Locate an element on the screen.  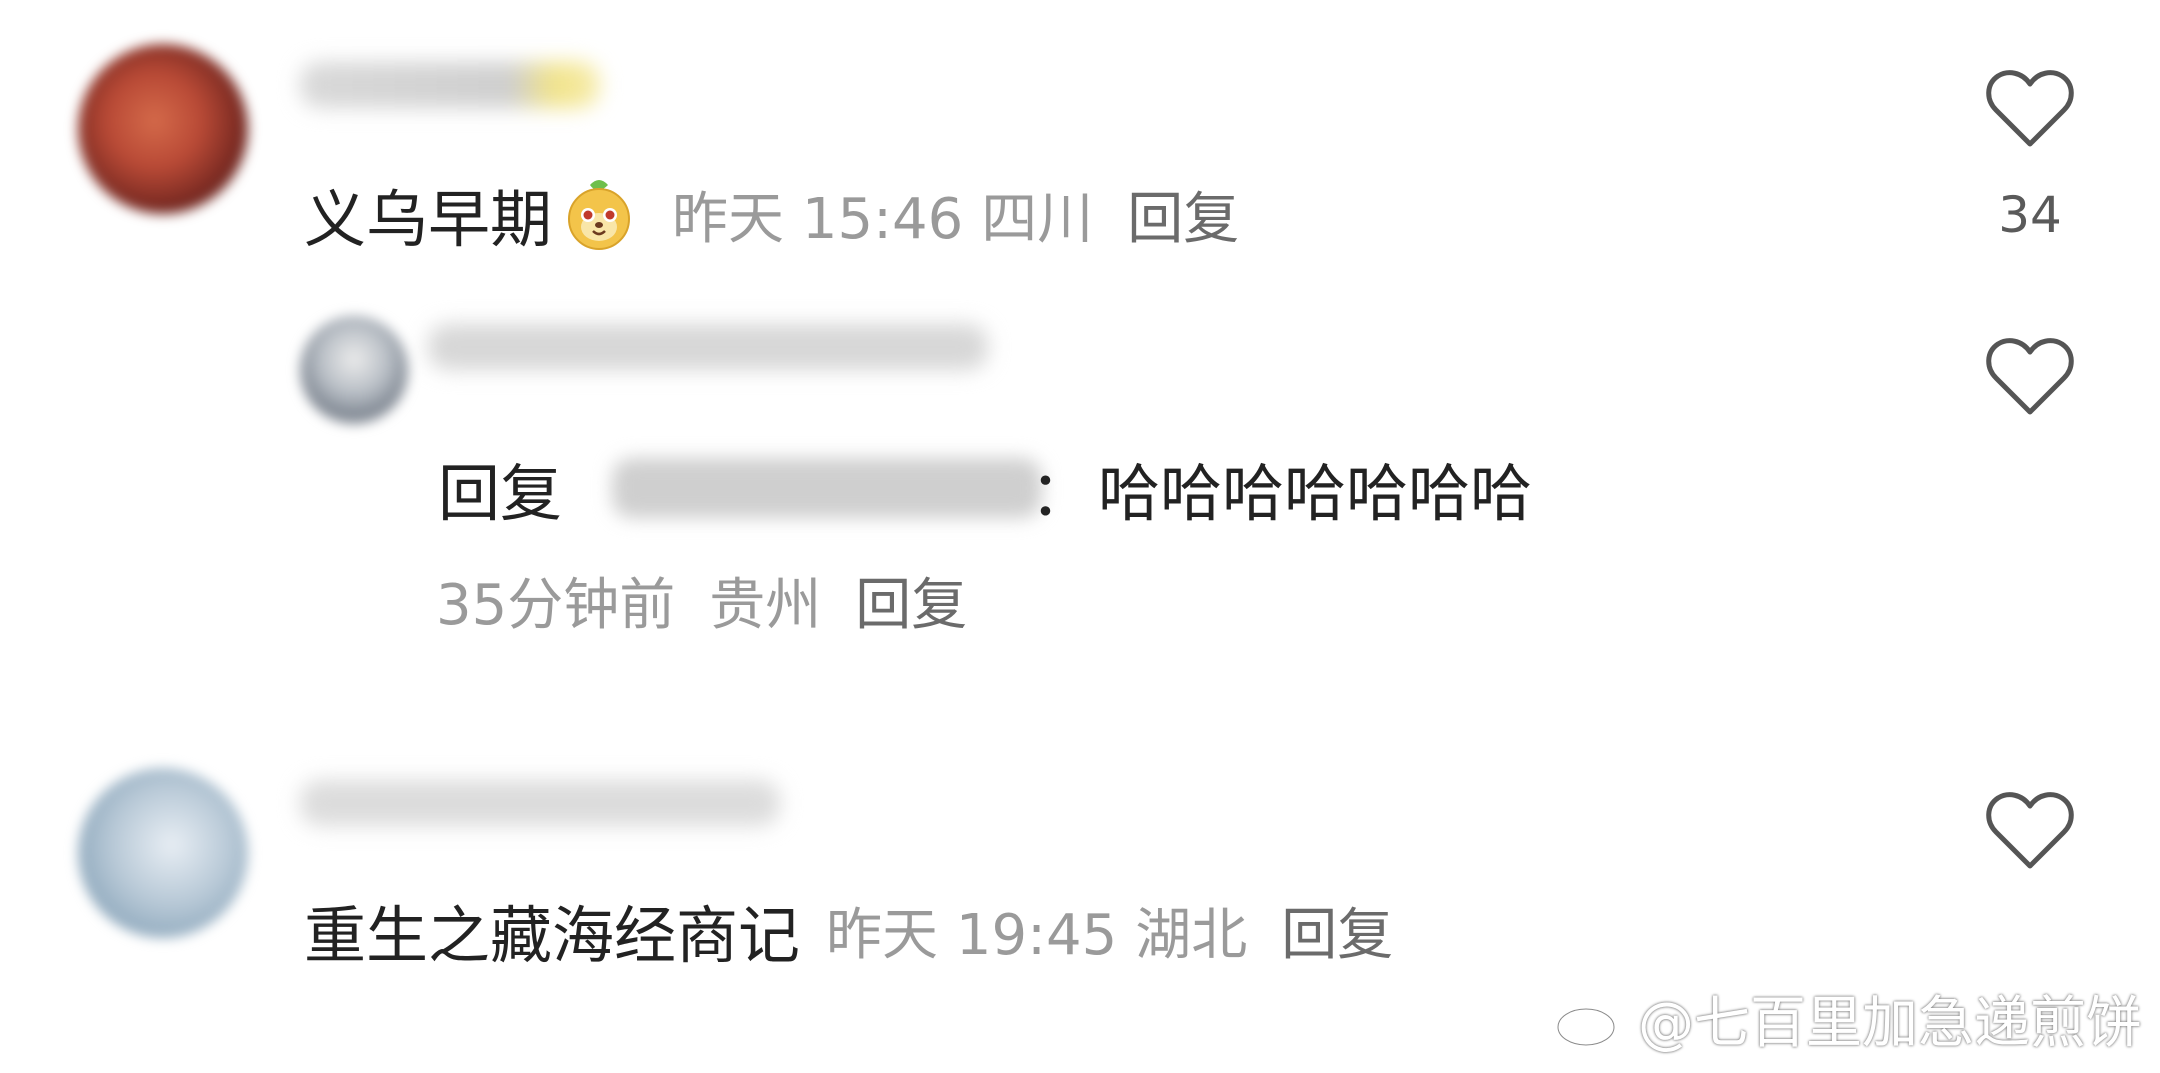
comment-location: 四川 is located at coordinates (1037, 219).